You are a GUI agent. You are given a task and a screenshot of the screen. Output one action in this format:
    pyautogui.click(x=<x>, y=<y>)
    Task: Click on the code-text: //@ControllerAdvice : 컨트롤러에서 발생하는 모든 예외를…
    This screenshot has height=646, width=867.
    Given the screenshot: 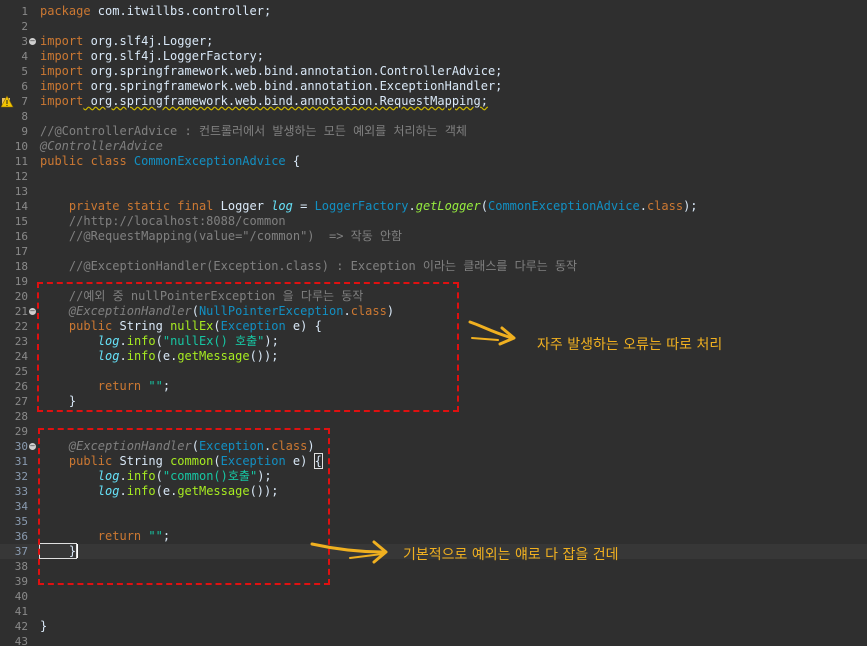 What is the action you would take?
    pyautogui.click(x=253, y=131)
    